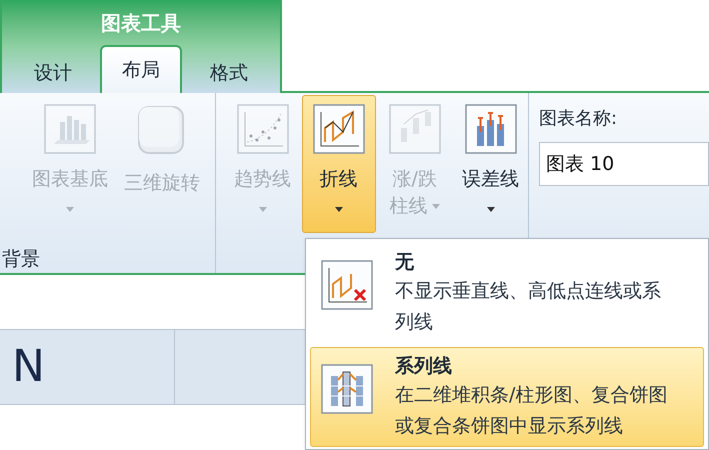  Describe the element at coordinates (262, 129) in the screenshot. I see `scatter-trend-icon` at that location.